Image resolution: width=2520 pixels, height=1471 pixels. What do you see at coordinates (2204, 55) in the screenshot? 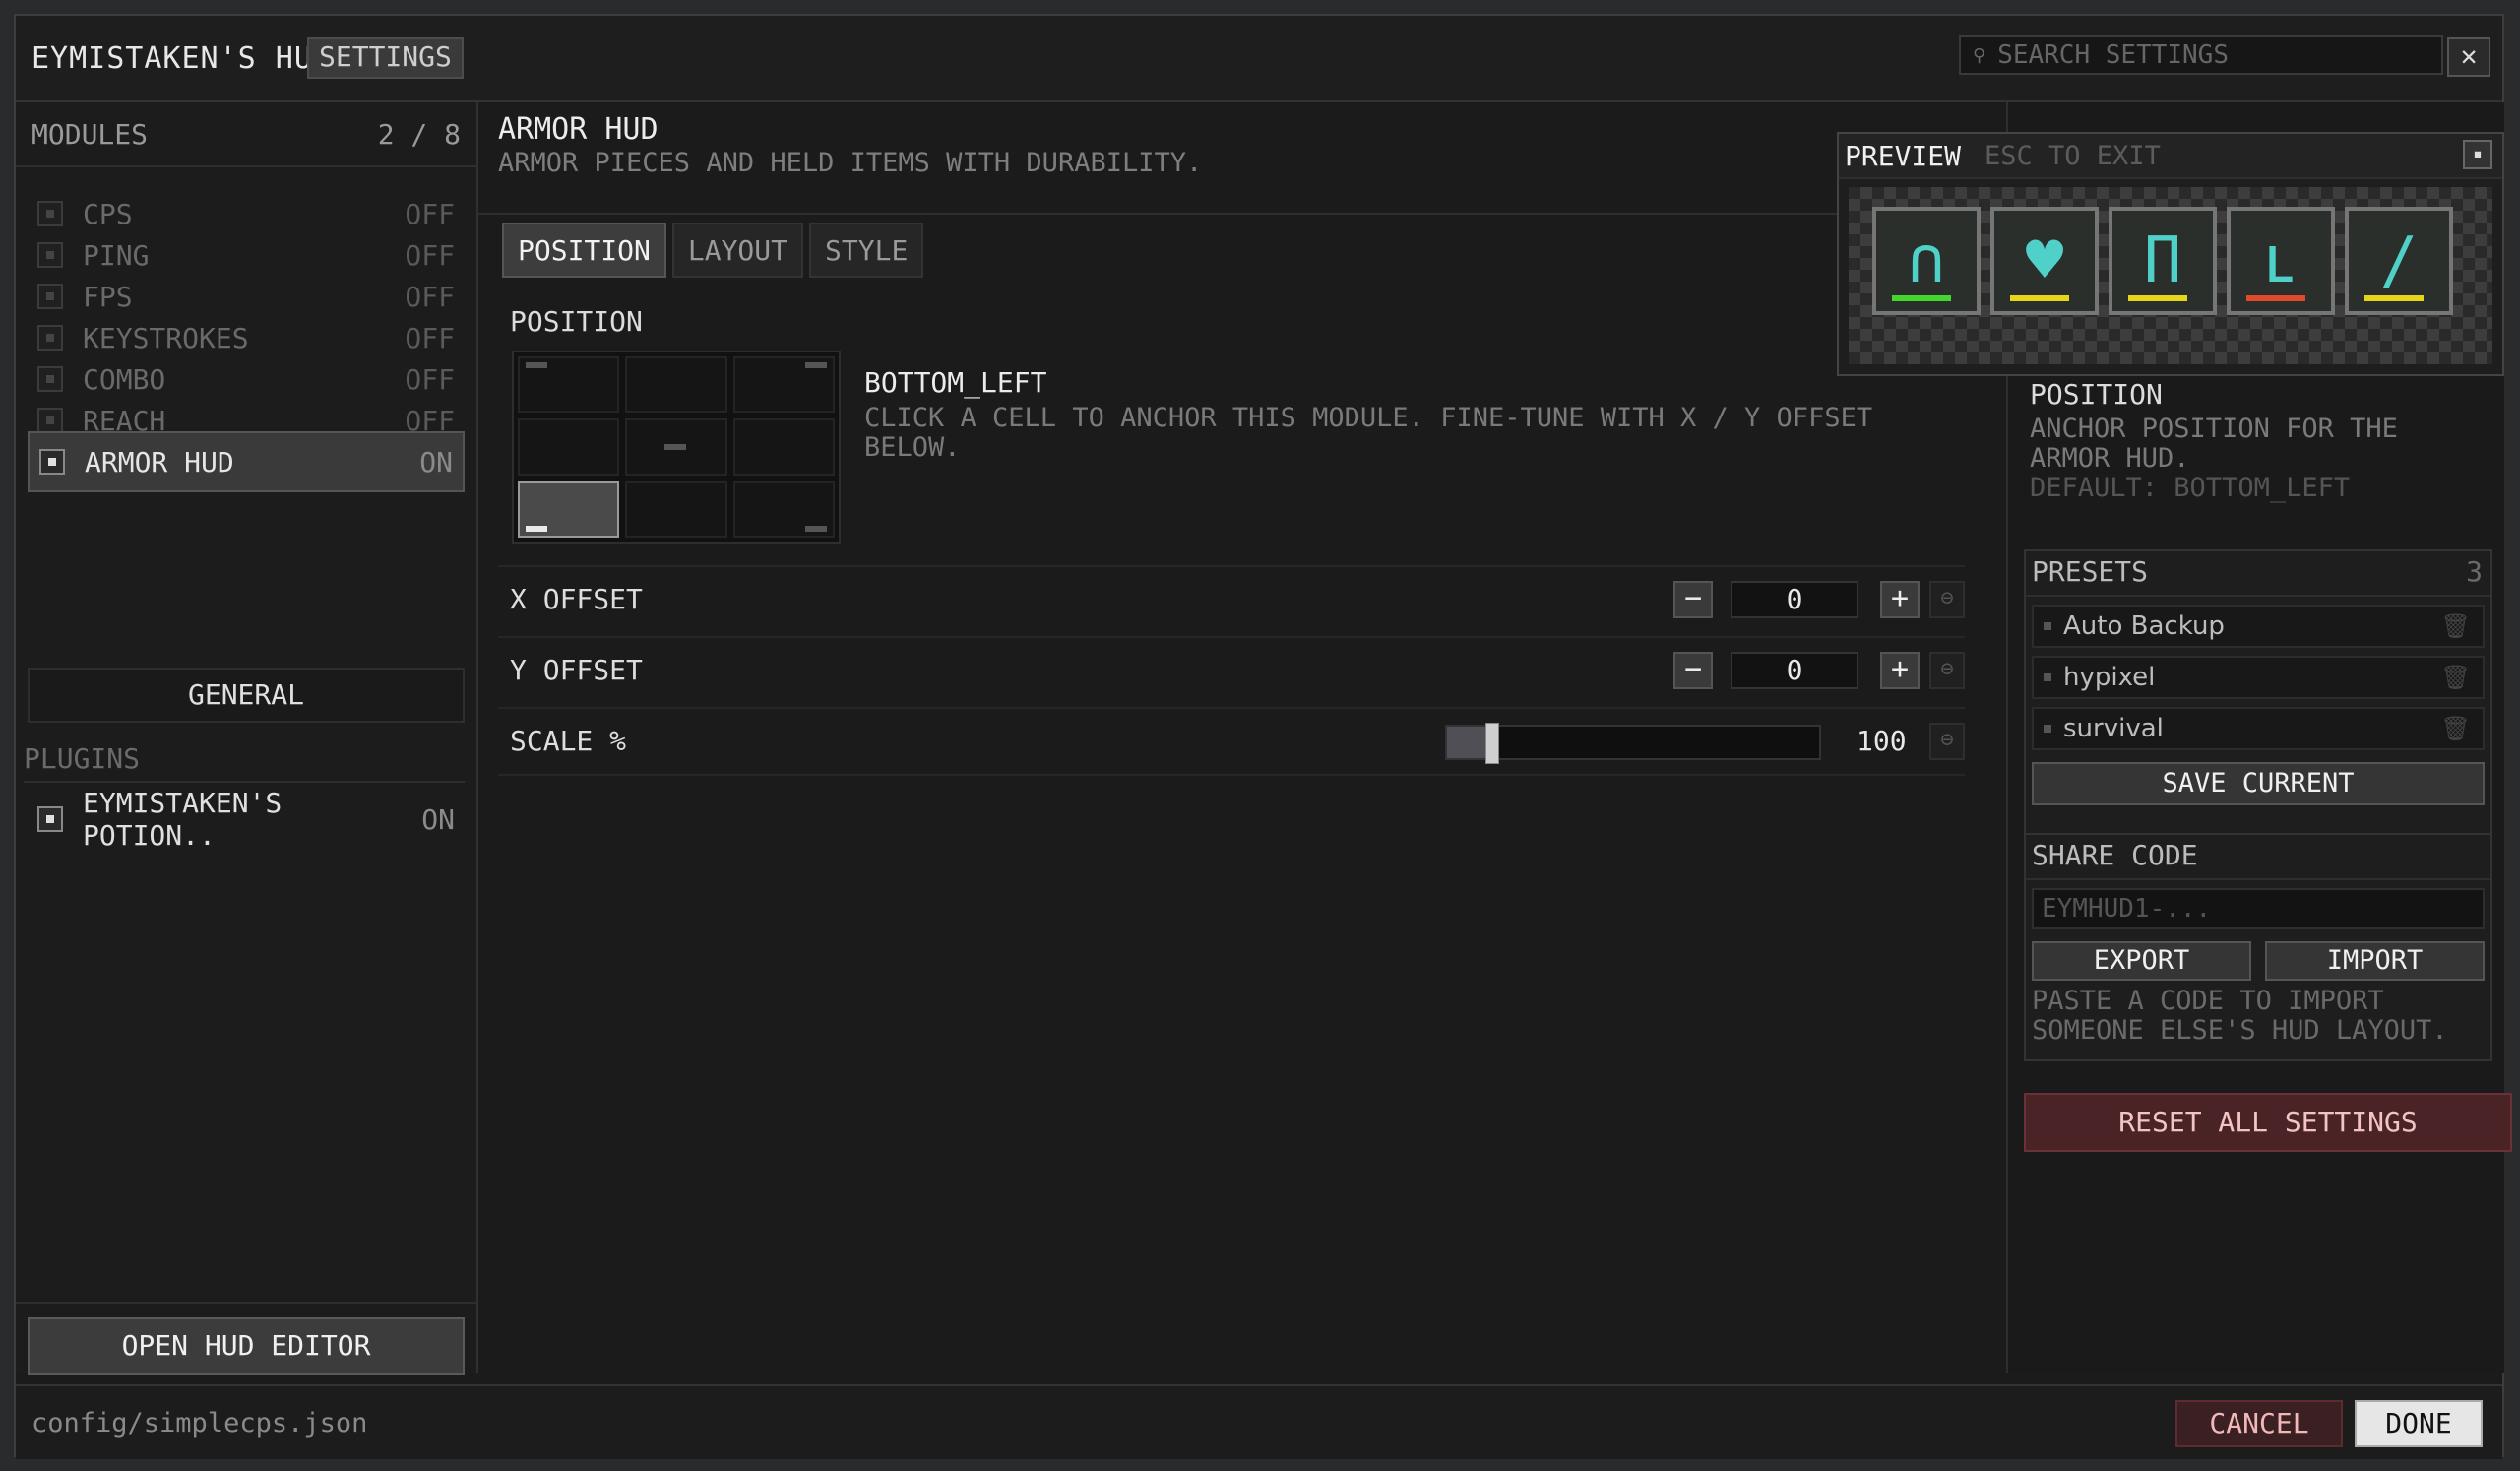
I see `search-input` at bounding box center [2204, 55].